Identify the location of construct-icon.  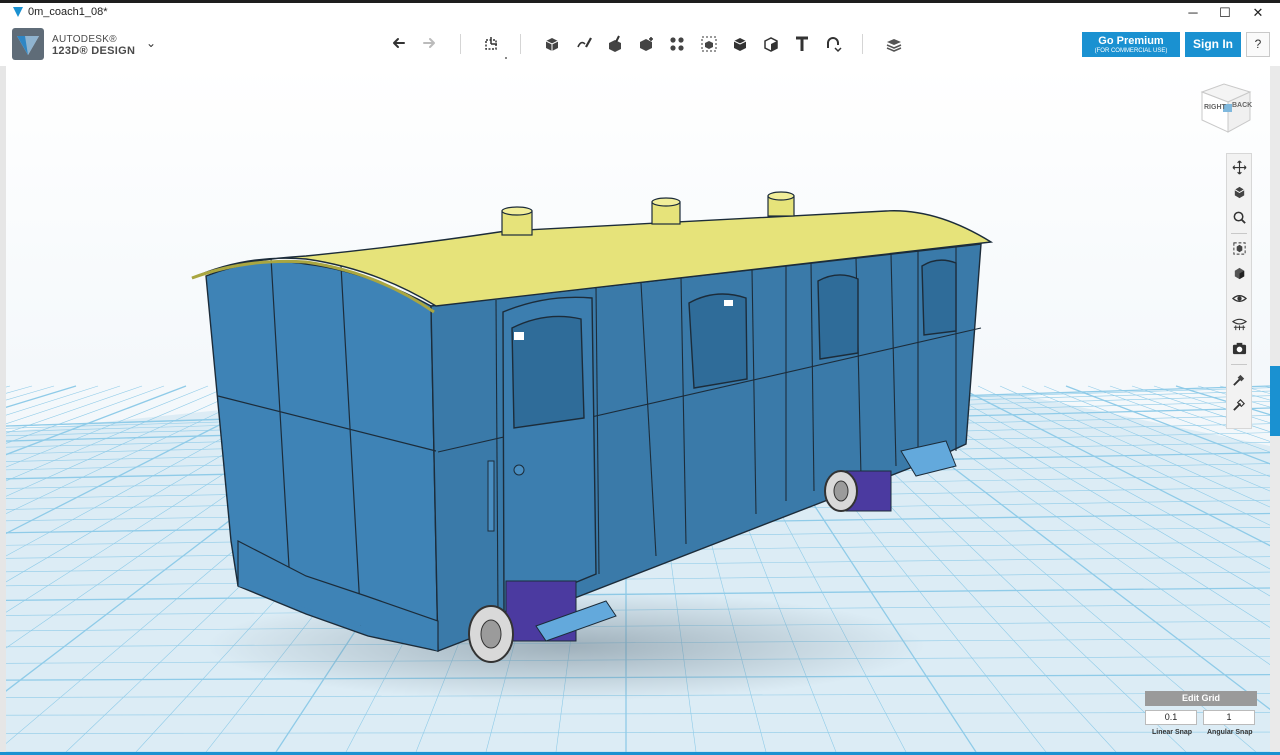
(615, 44).